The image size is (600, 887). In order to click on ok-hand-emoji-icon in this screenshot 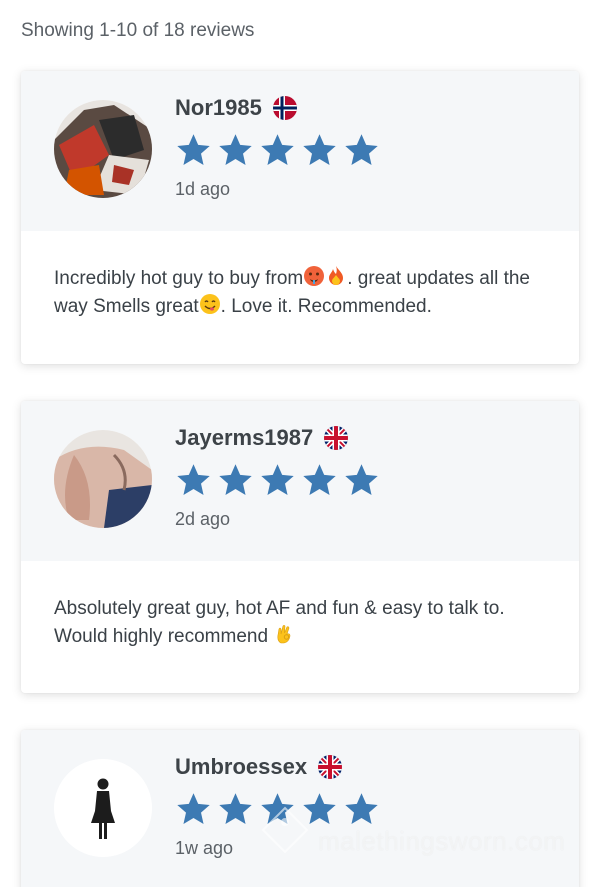, I will do `click(284, 634)`.